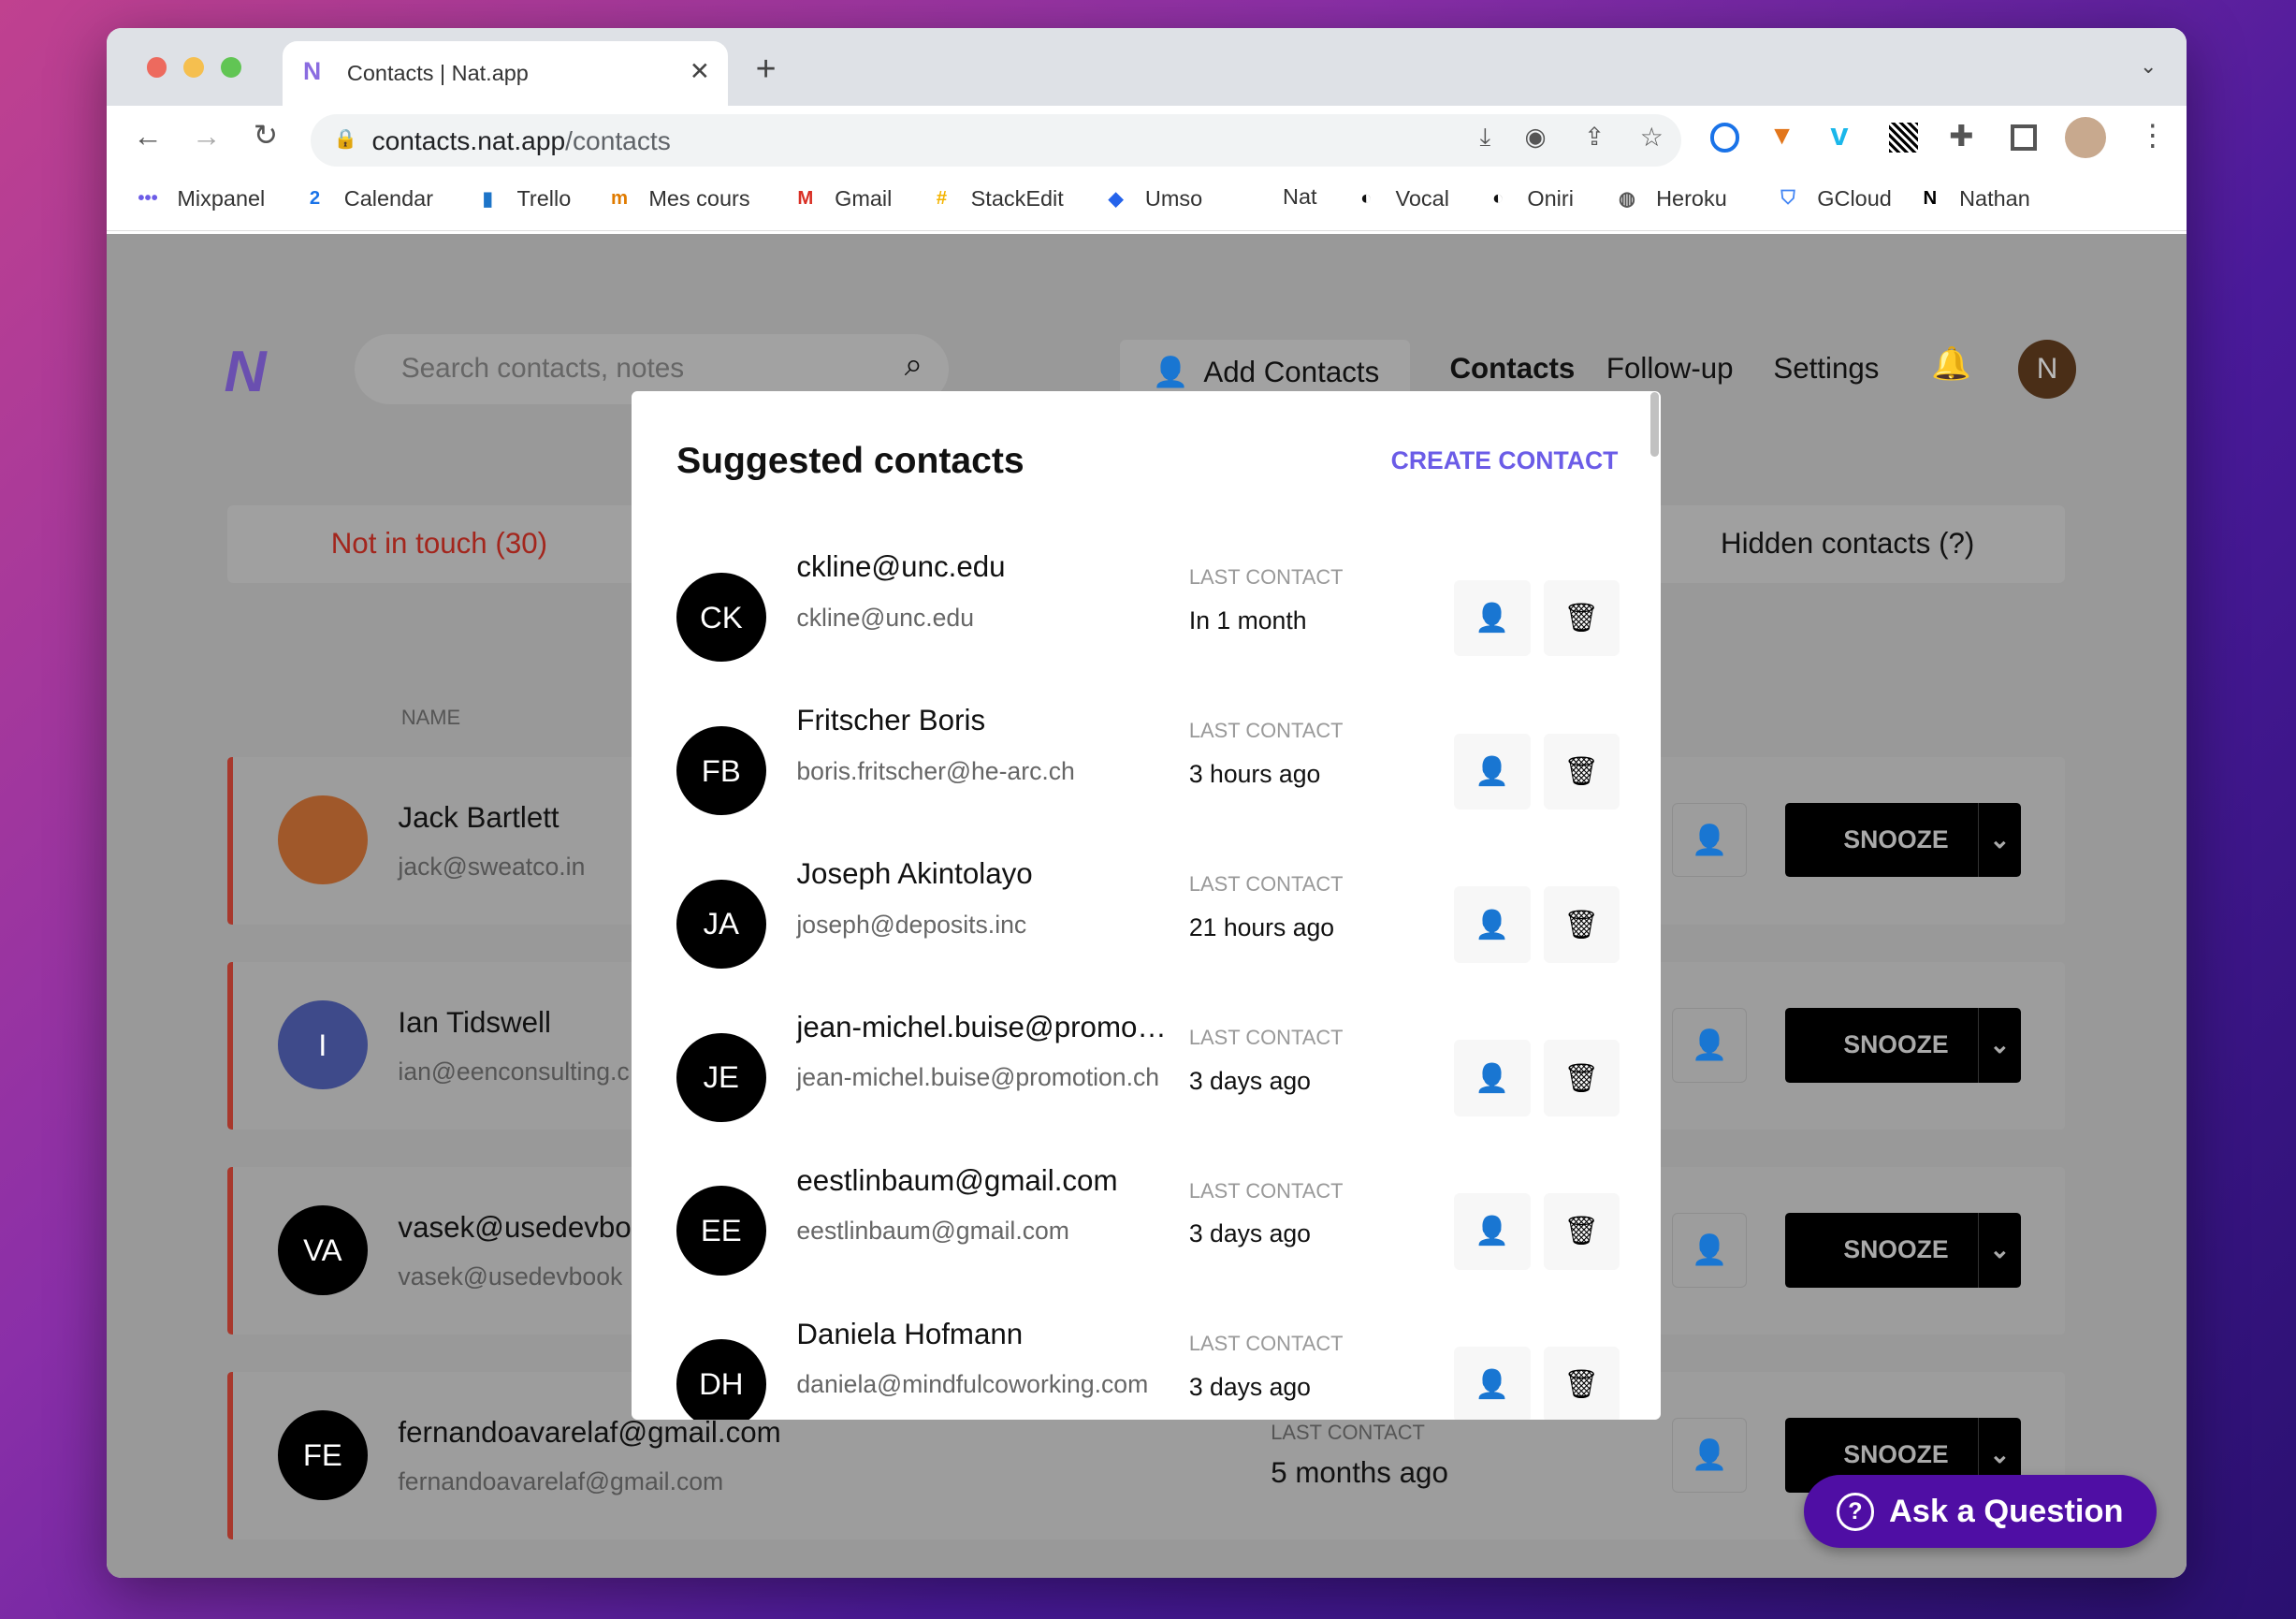  I want to click on suggested-contact-email: jean-michel.buise@promotion.ch, so click(978, 1077).